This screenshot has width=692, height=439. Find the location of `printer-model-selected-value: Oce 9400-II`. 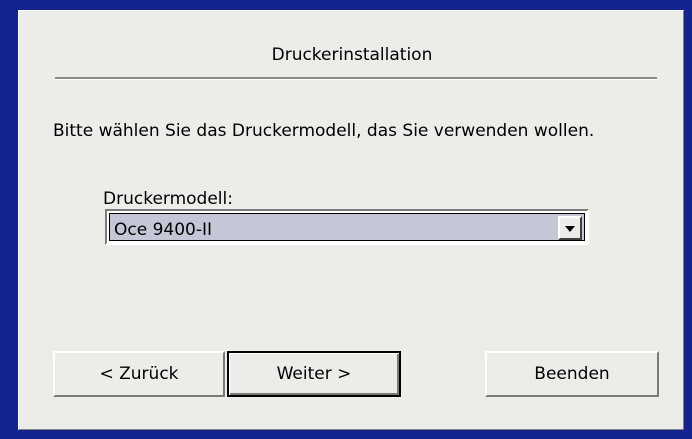

printer-model-selected-value: Oce 9400-II is located at coordinates (163, 230).